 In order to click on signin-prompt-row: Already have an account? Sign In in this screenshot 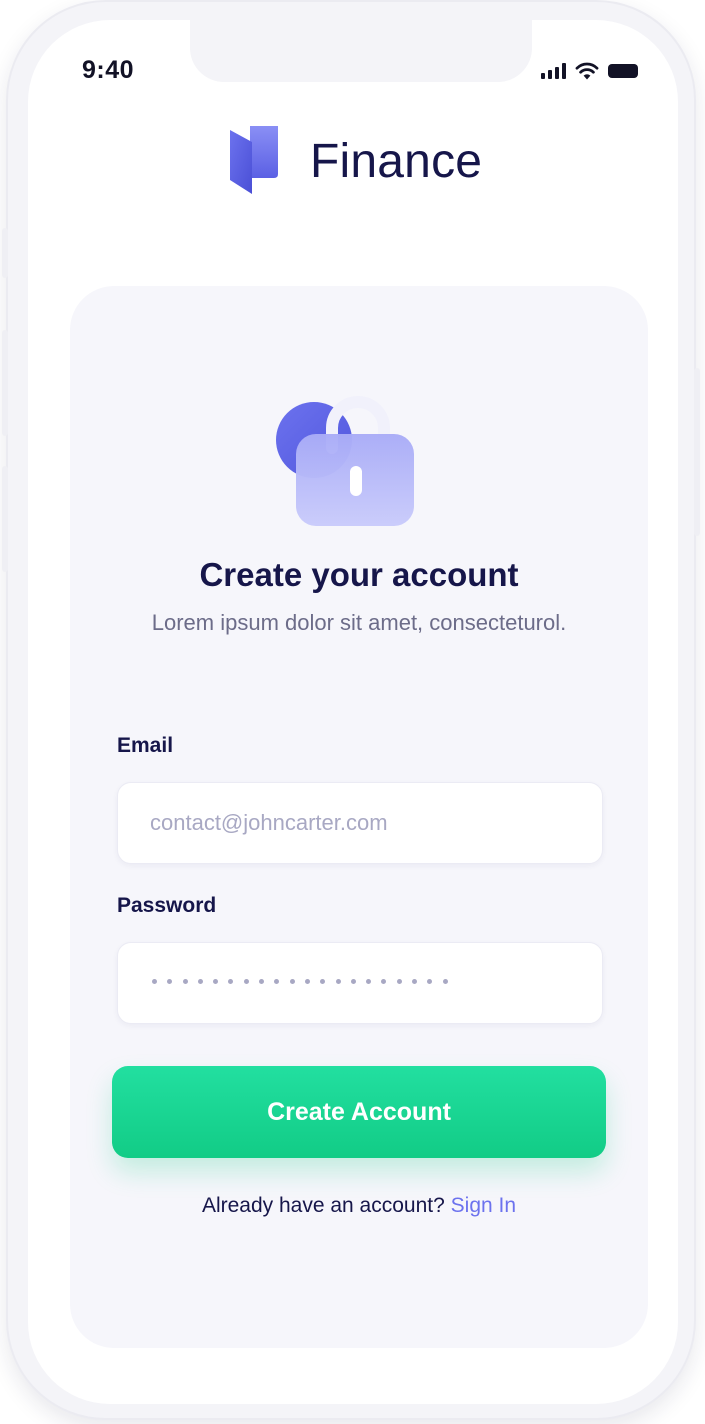, I will do `click(359, 1206)`.